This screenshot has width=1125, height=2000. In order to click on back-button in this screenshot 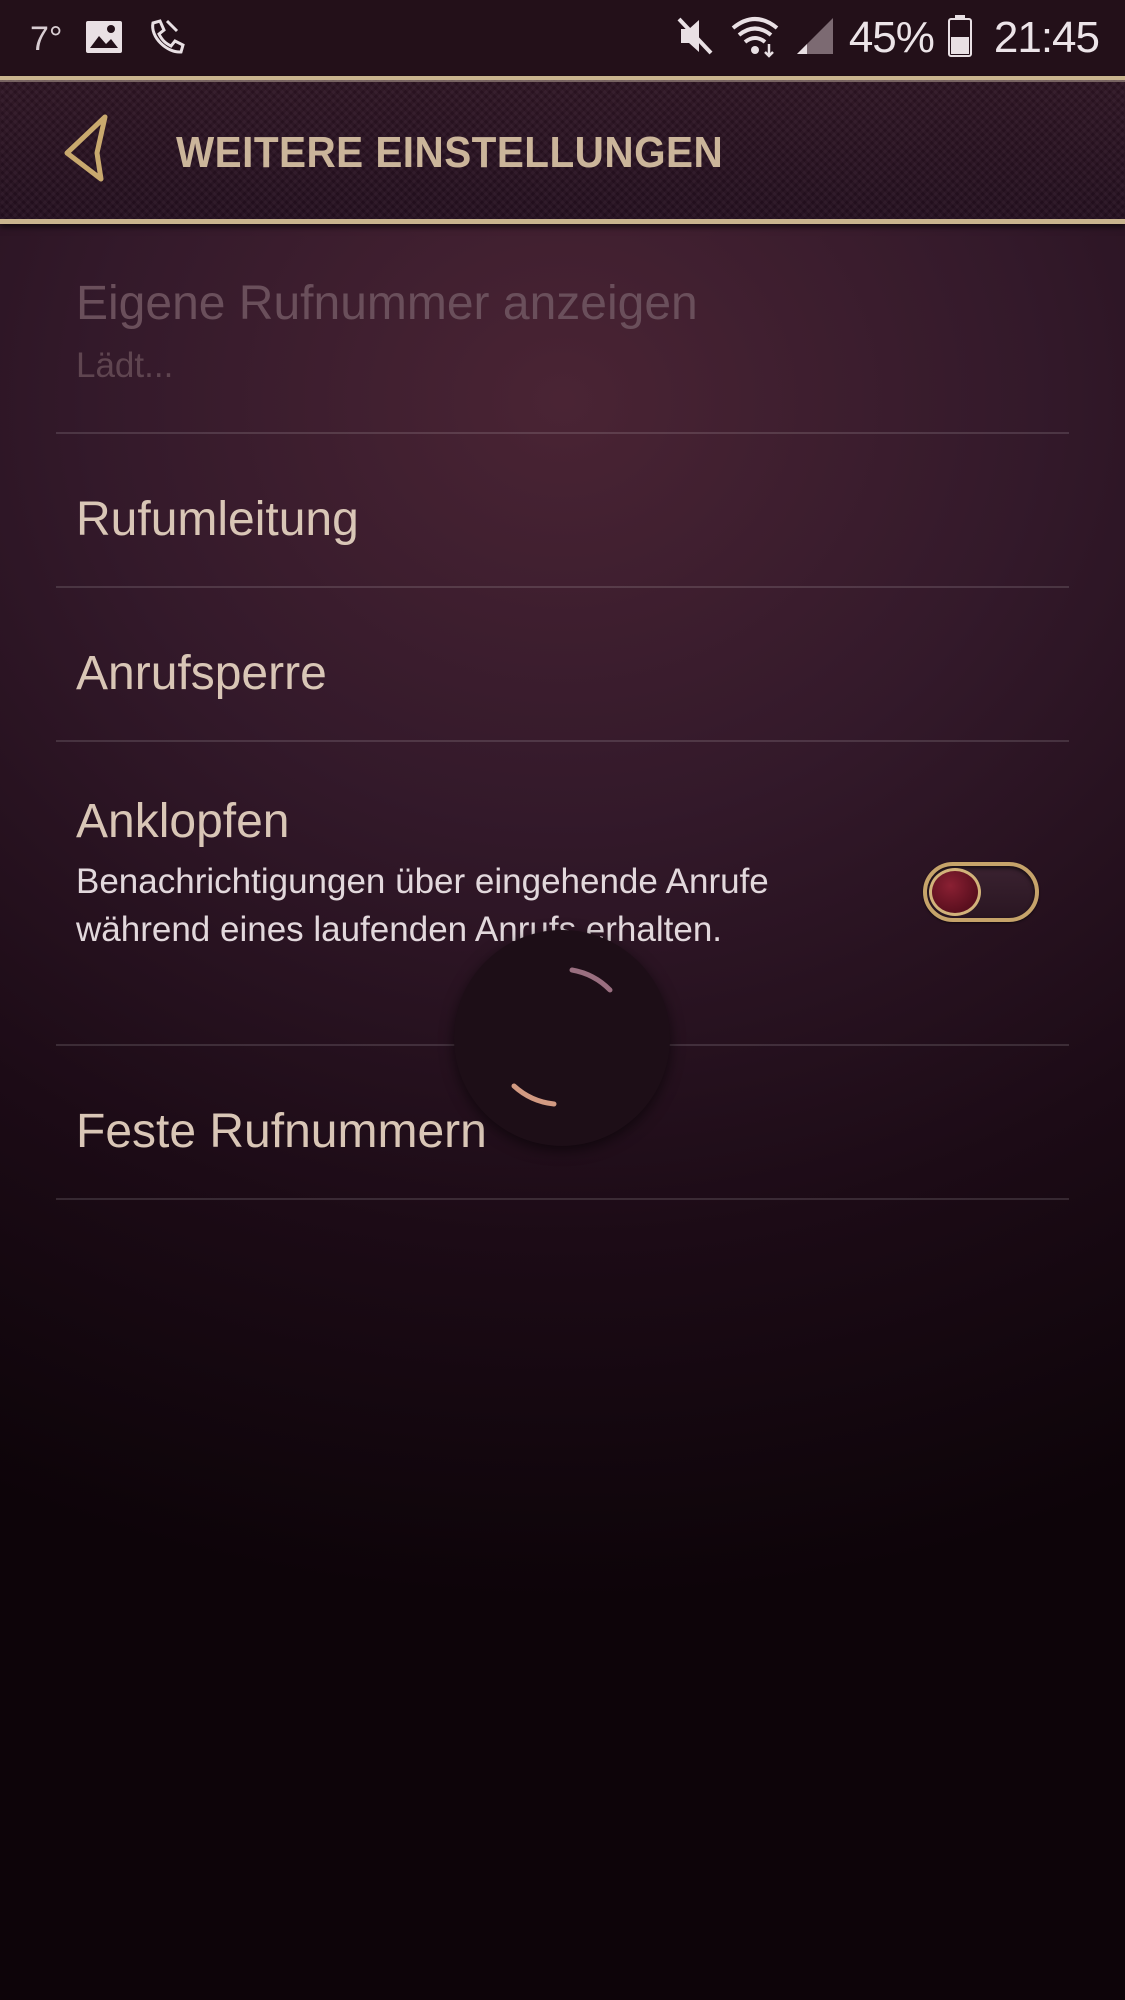, I will do `click(86, 150)`.